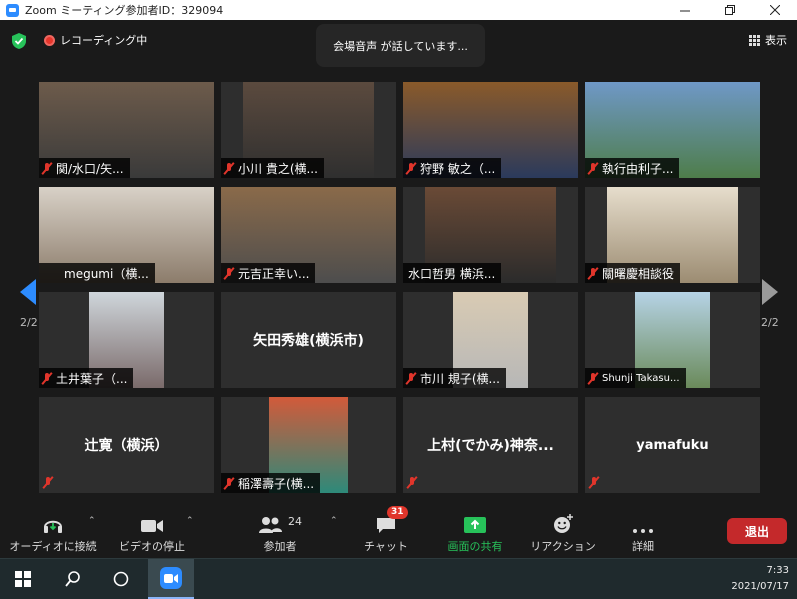 The width and height of the screenshot is (797, 599). I want to click on close-icon, so click(774, 10).